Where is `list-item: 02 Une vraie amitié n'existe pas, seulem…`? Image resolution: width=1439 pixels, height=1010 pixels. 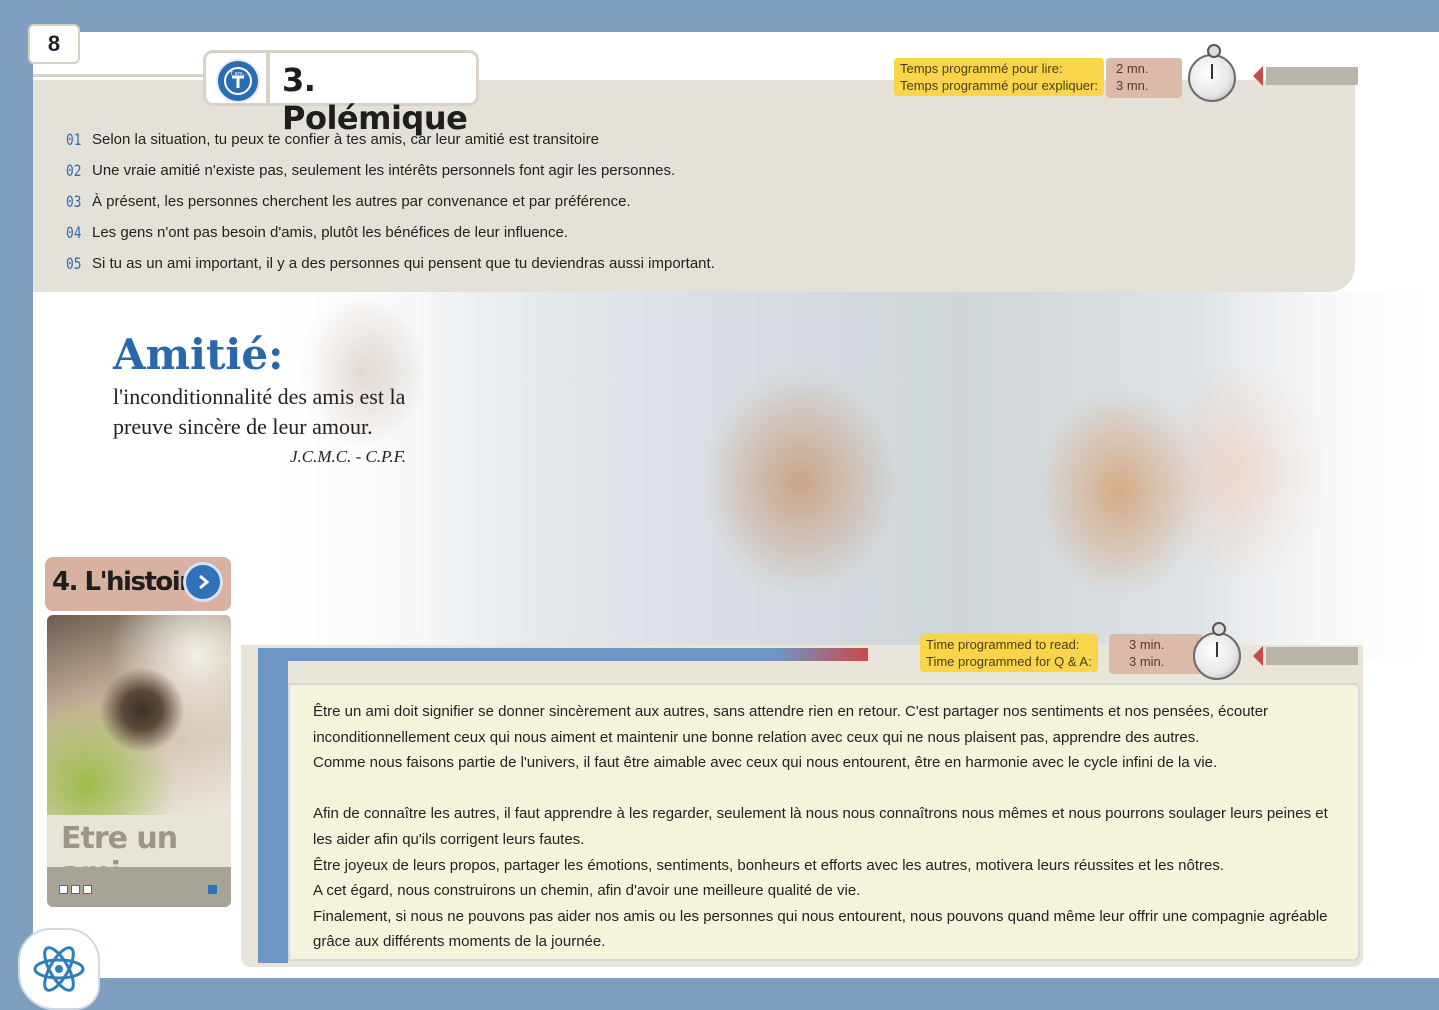
list-item: 02 Une vraie amitié n'existe pas, seulem… is located at coordinates (371, 170).